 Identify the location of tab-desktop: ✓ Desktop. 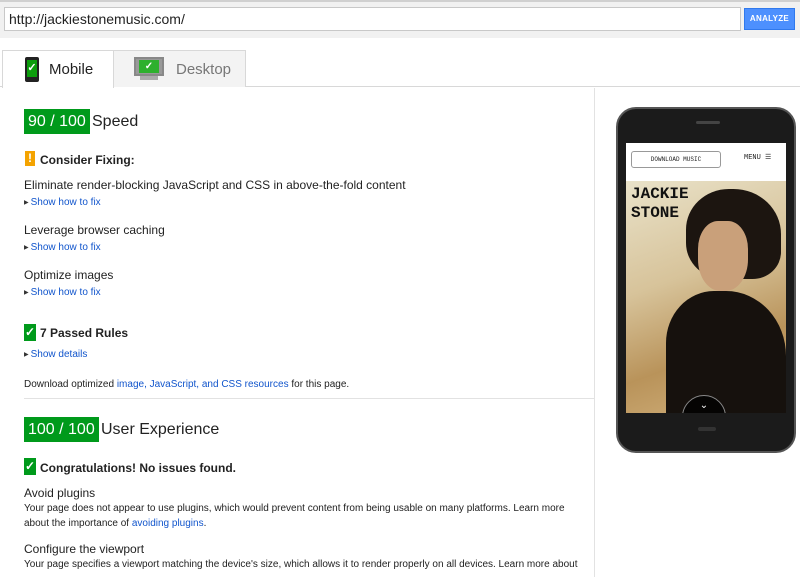
(179, 68).